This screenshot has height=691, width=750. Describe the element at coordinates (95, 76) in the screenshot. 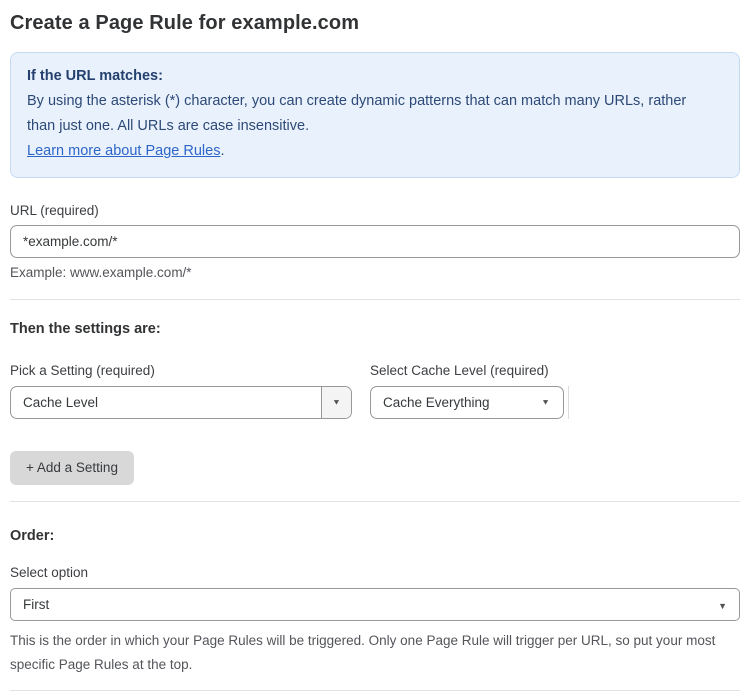

I see `info-box-heading: If the URL matches:` at that location.